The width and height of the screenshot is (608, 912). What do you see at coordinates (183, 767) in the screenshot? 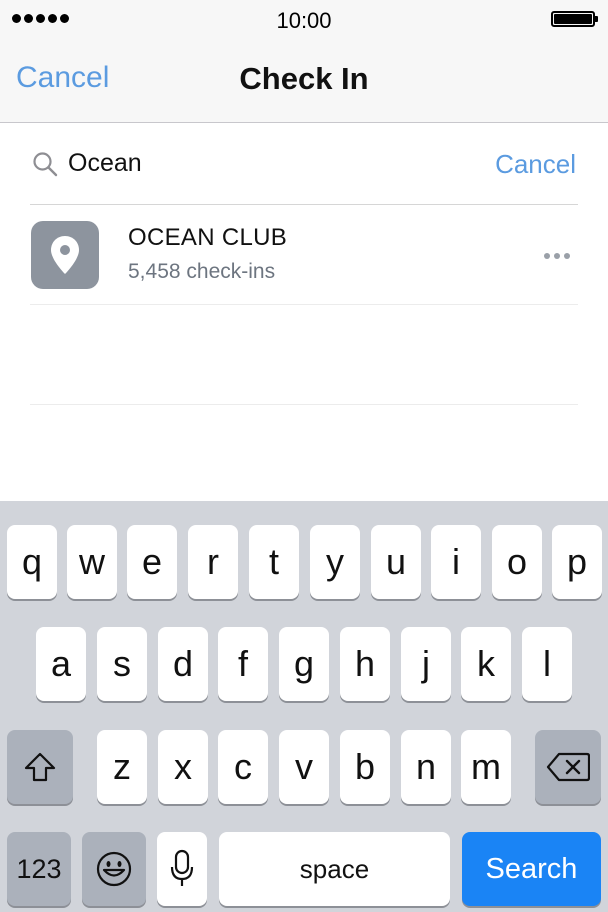
I see `key-x: x` at bounding box center [183, 767].